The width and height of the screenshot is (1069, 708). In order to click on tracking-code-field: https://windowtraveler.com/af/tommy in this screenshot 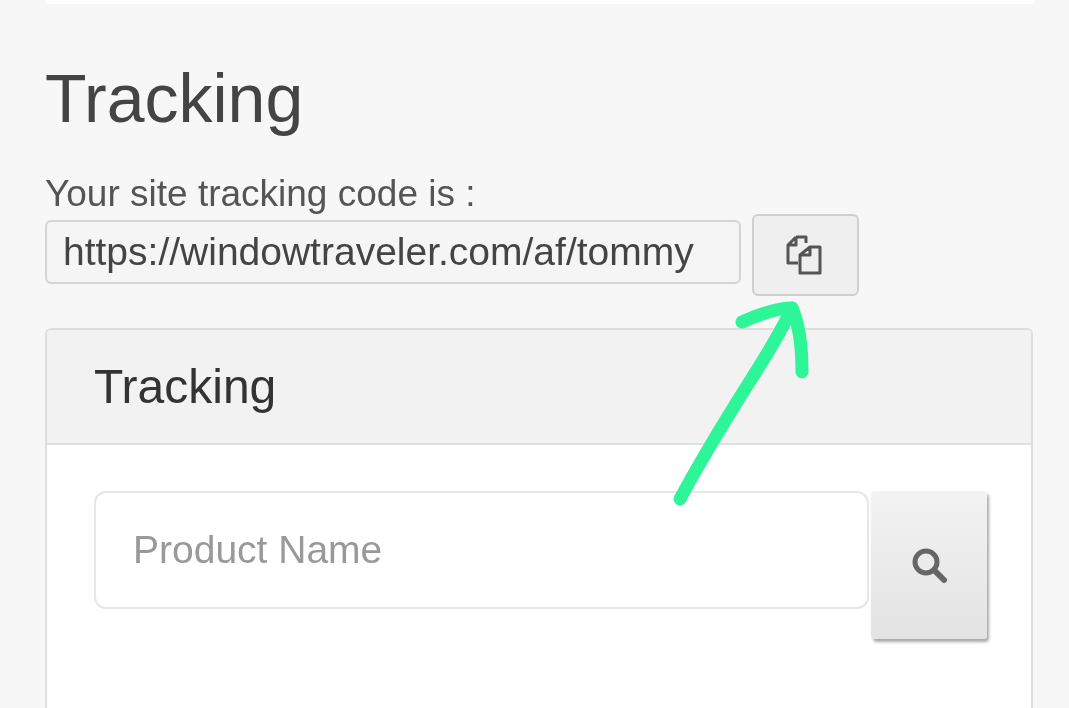, I will do `click(393, 252)`.